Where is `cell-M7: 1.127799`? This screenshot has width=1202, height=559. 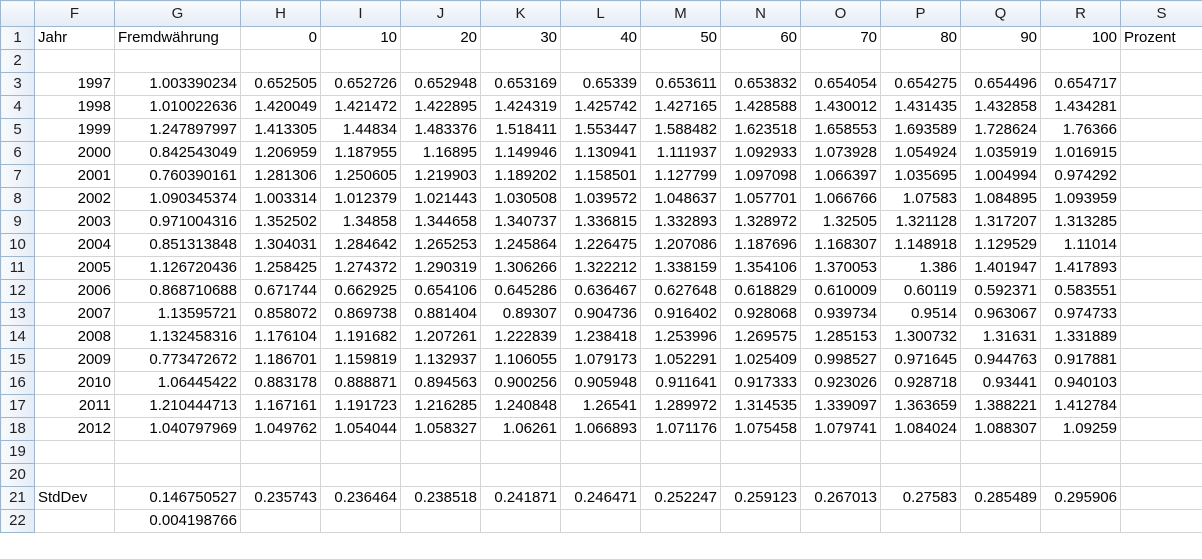 cell-M7: 1.127799 is located at coordinates (680, 176).